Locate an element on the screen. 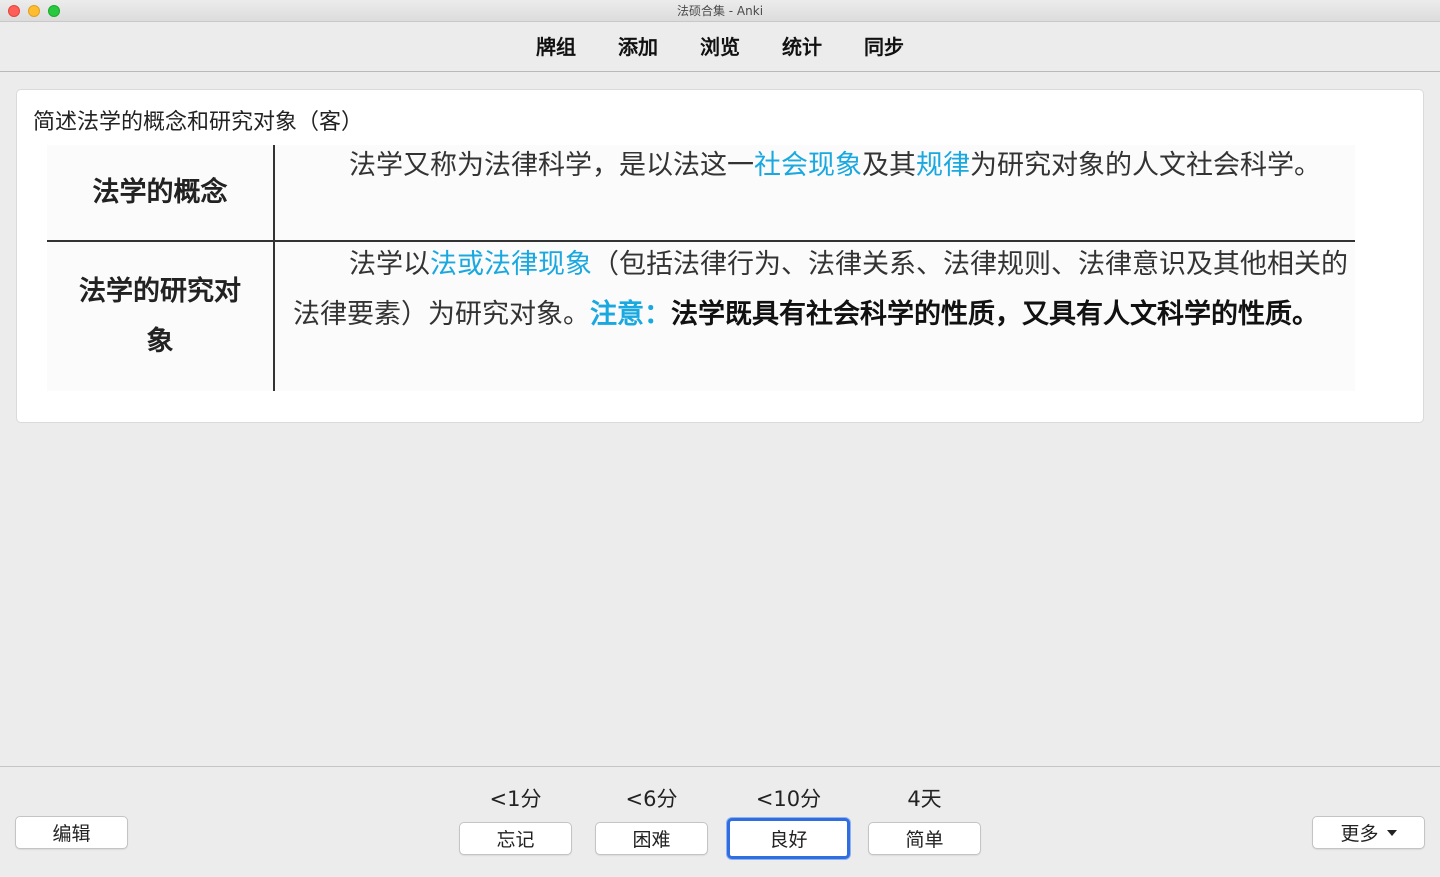 The width and height of the screenshot is (1440, 877). toolbar-browse: 浏览 is located at coordinates (720, 47).